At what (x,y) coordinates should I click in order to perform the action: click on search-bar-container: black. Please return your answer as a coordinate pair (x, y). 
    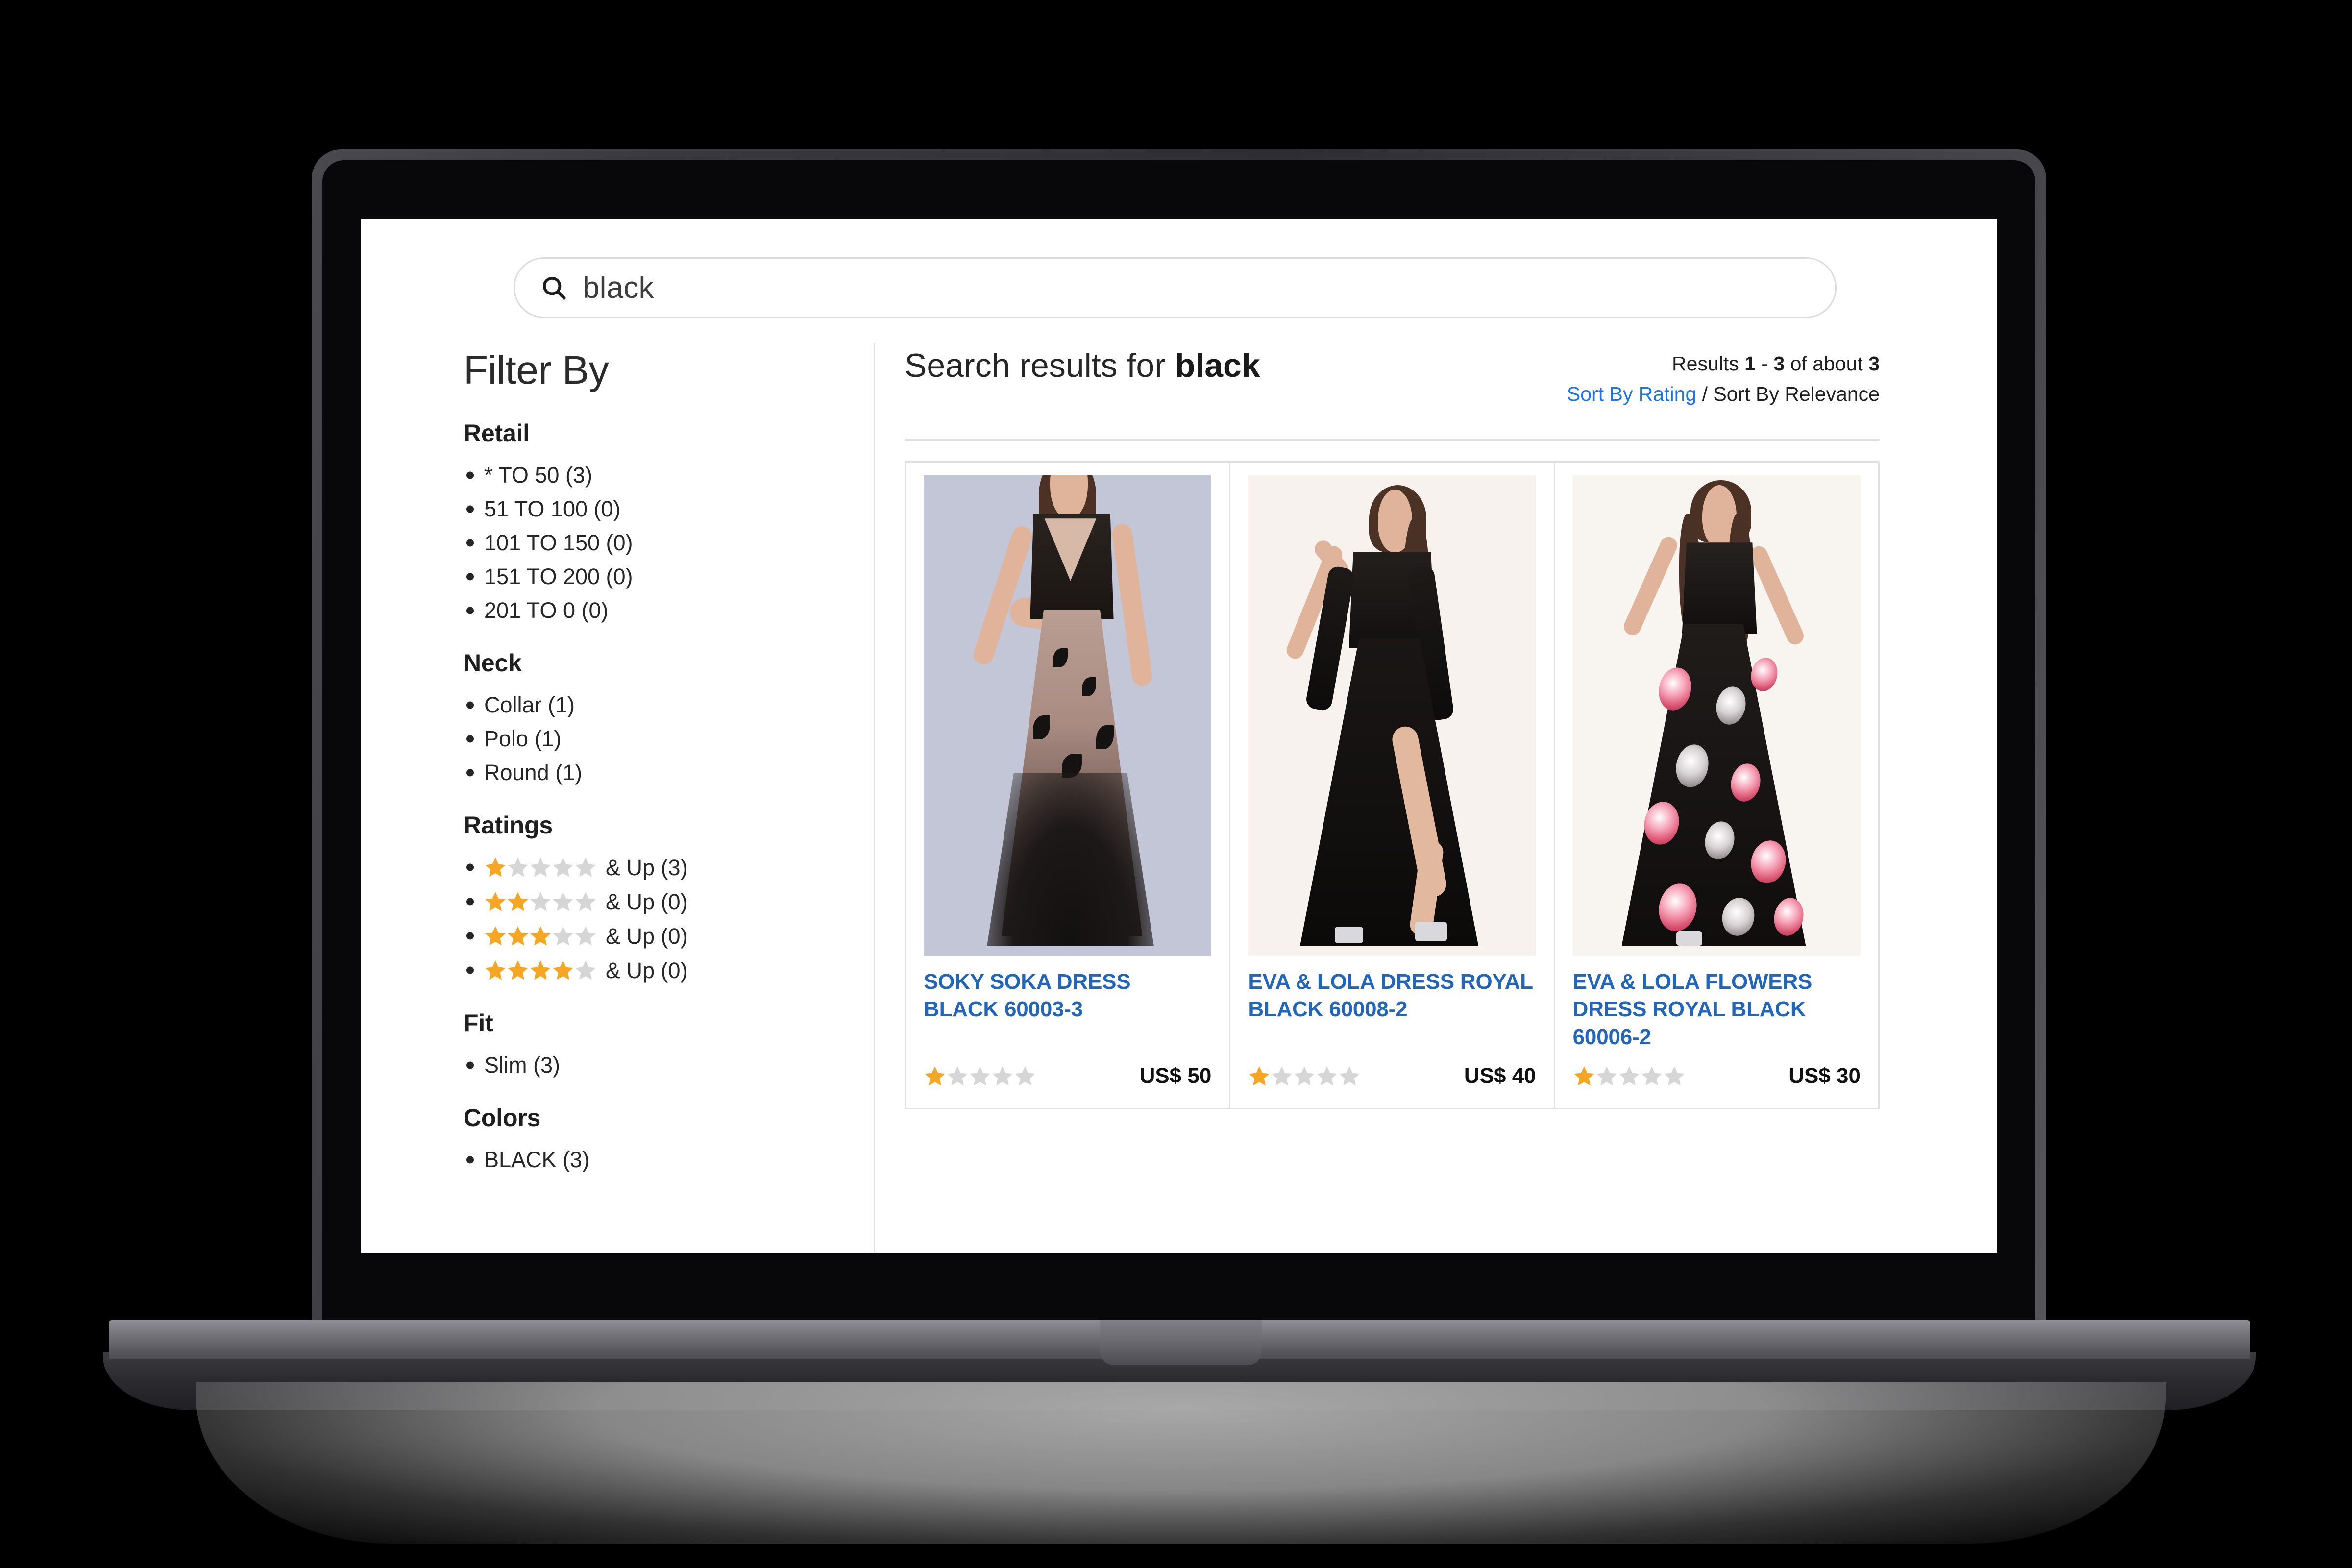
    Looking at the image, I should click on (1175, 287).